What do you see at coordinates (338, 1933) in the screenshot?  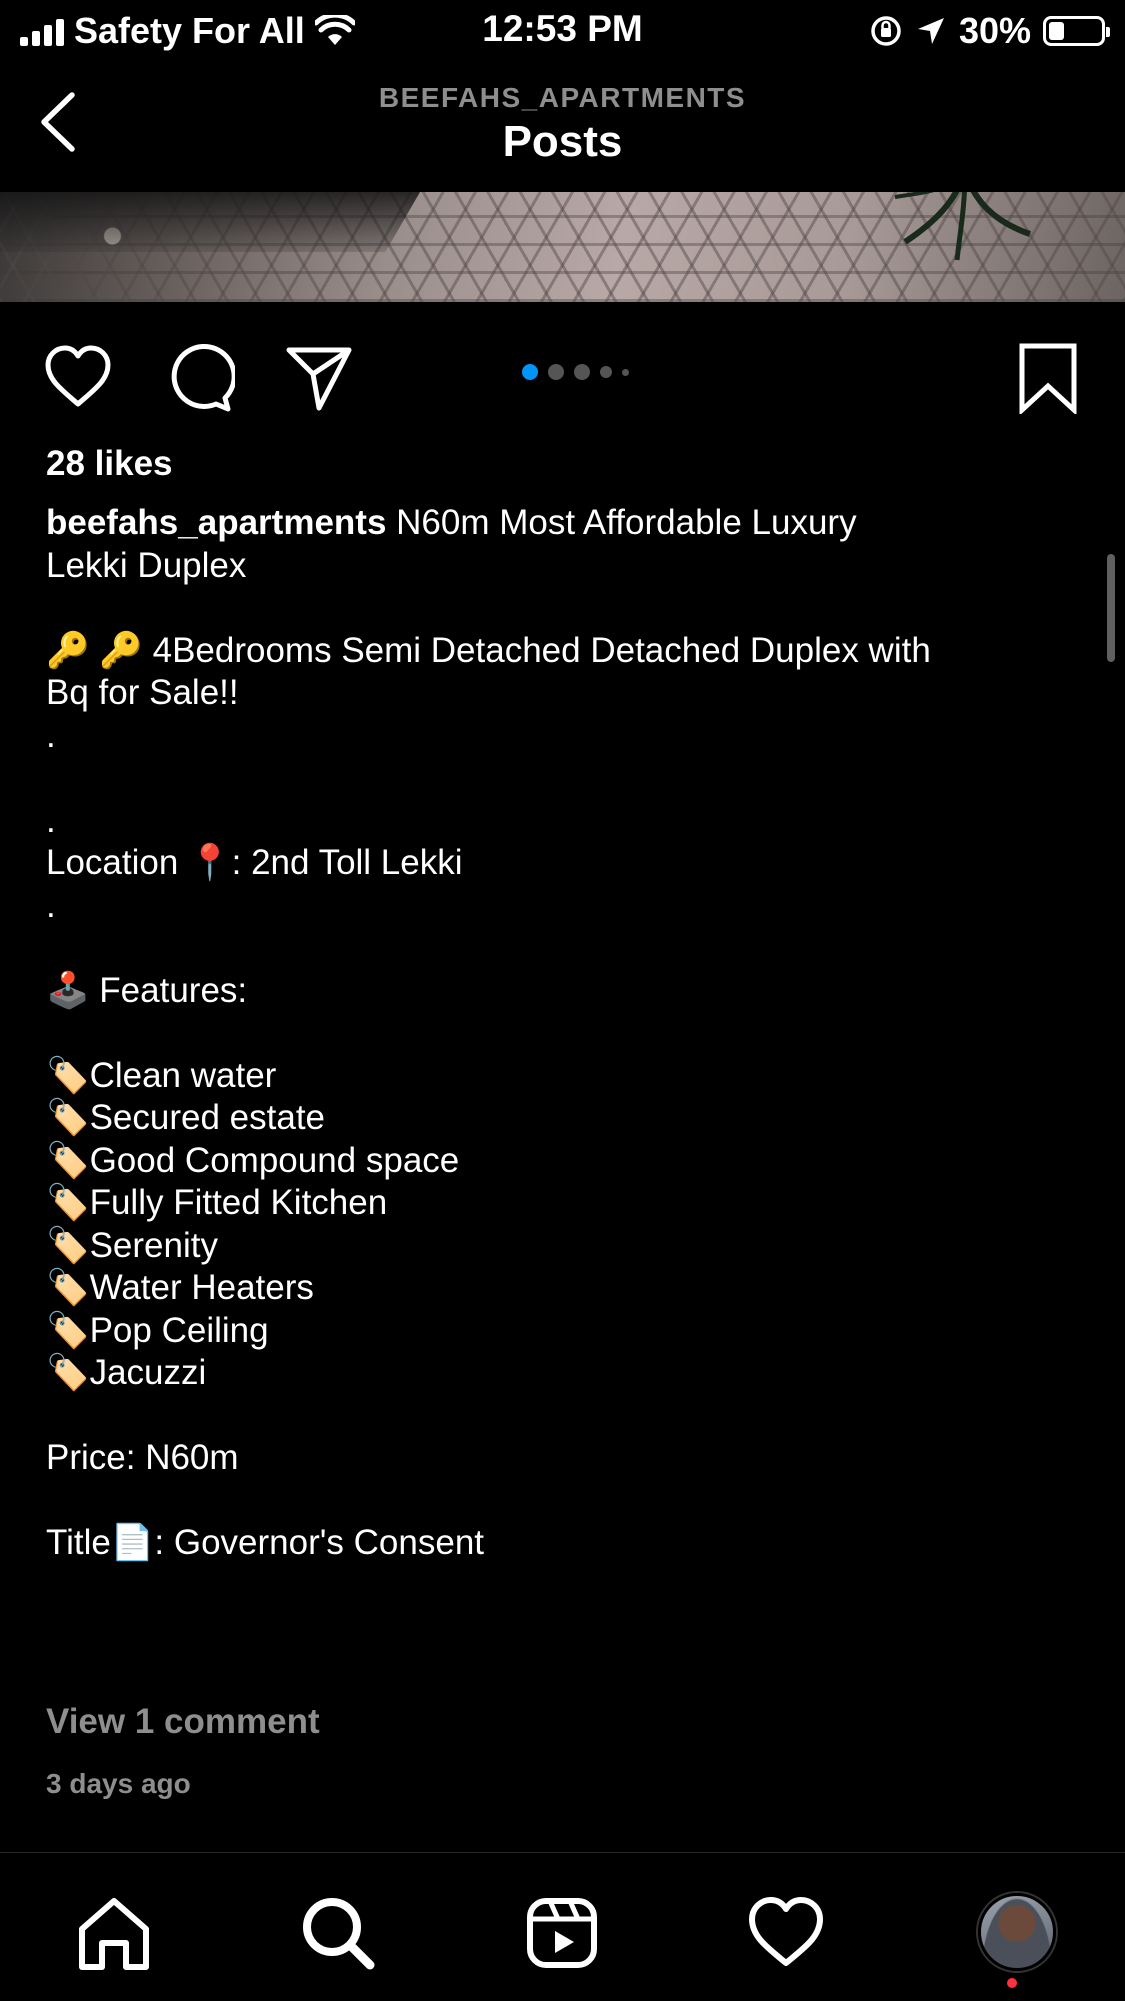 I see `search-icon` at bounding box center [338, 1933].